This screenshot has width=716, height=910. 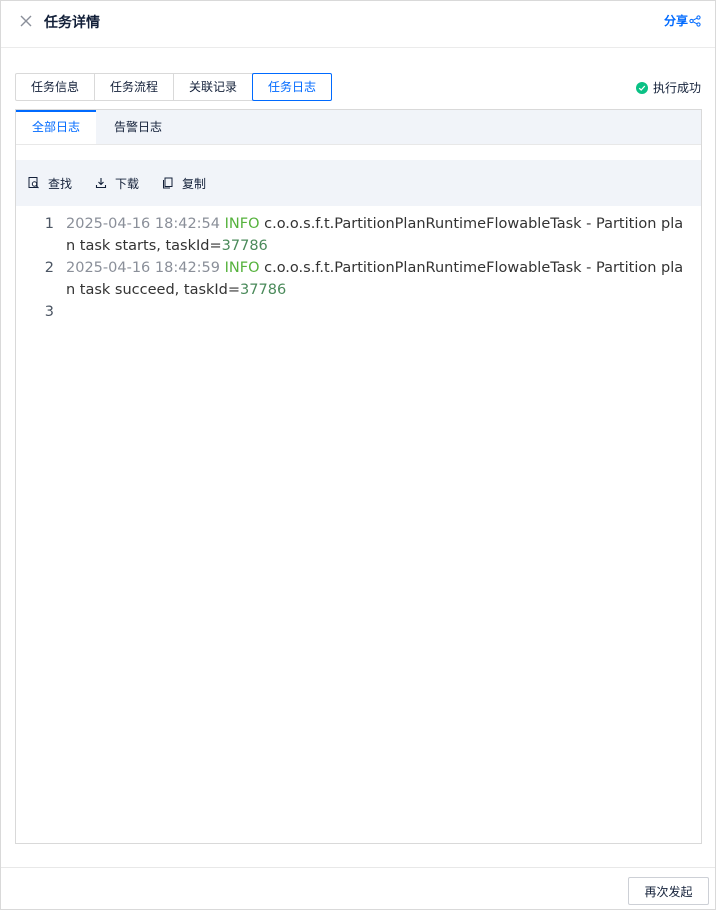 I want to click on line-number: 1, so click(x=49, y=224).